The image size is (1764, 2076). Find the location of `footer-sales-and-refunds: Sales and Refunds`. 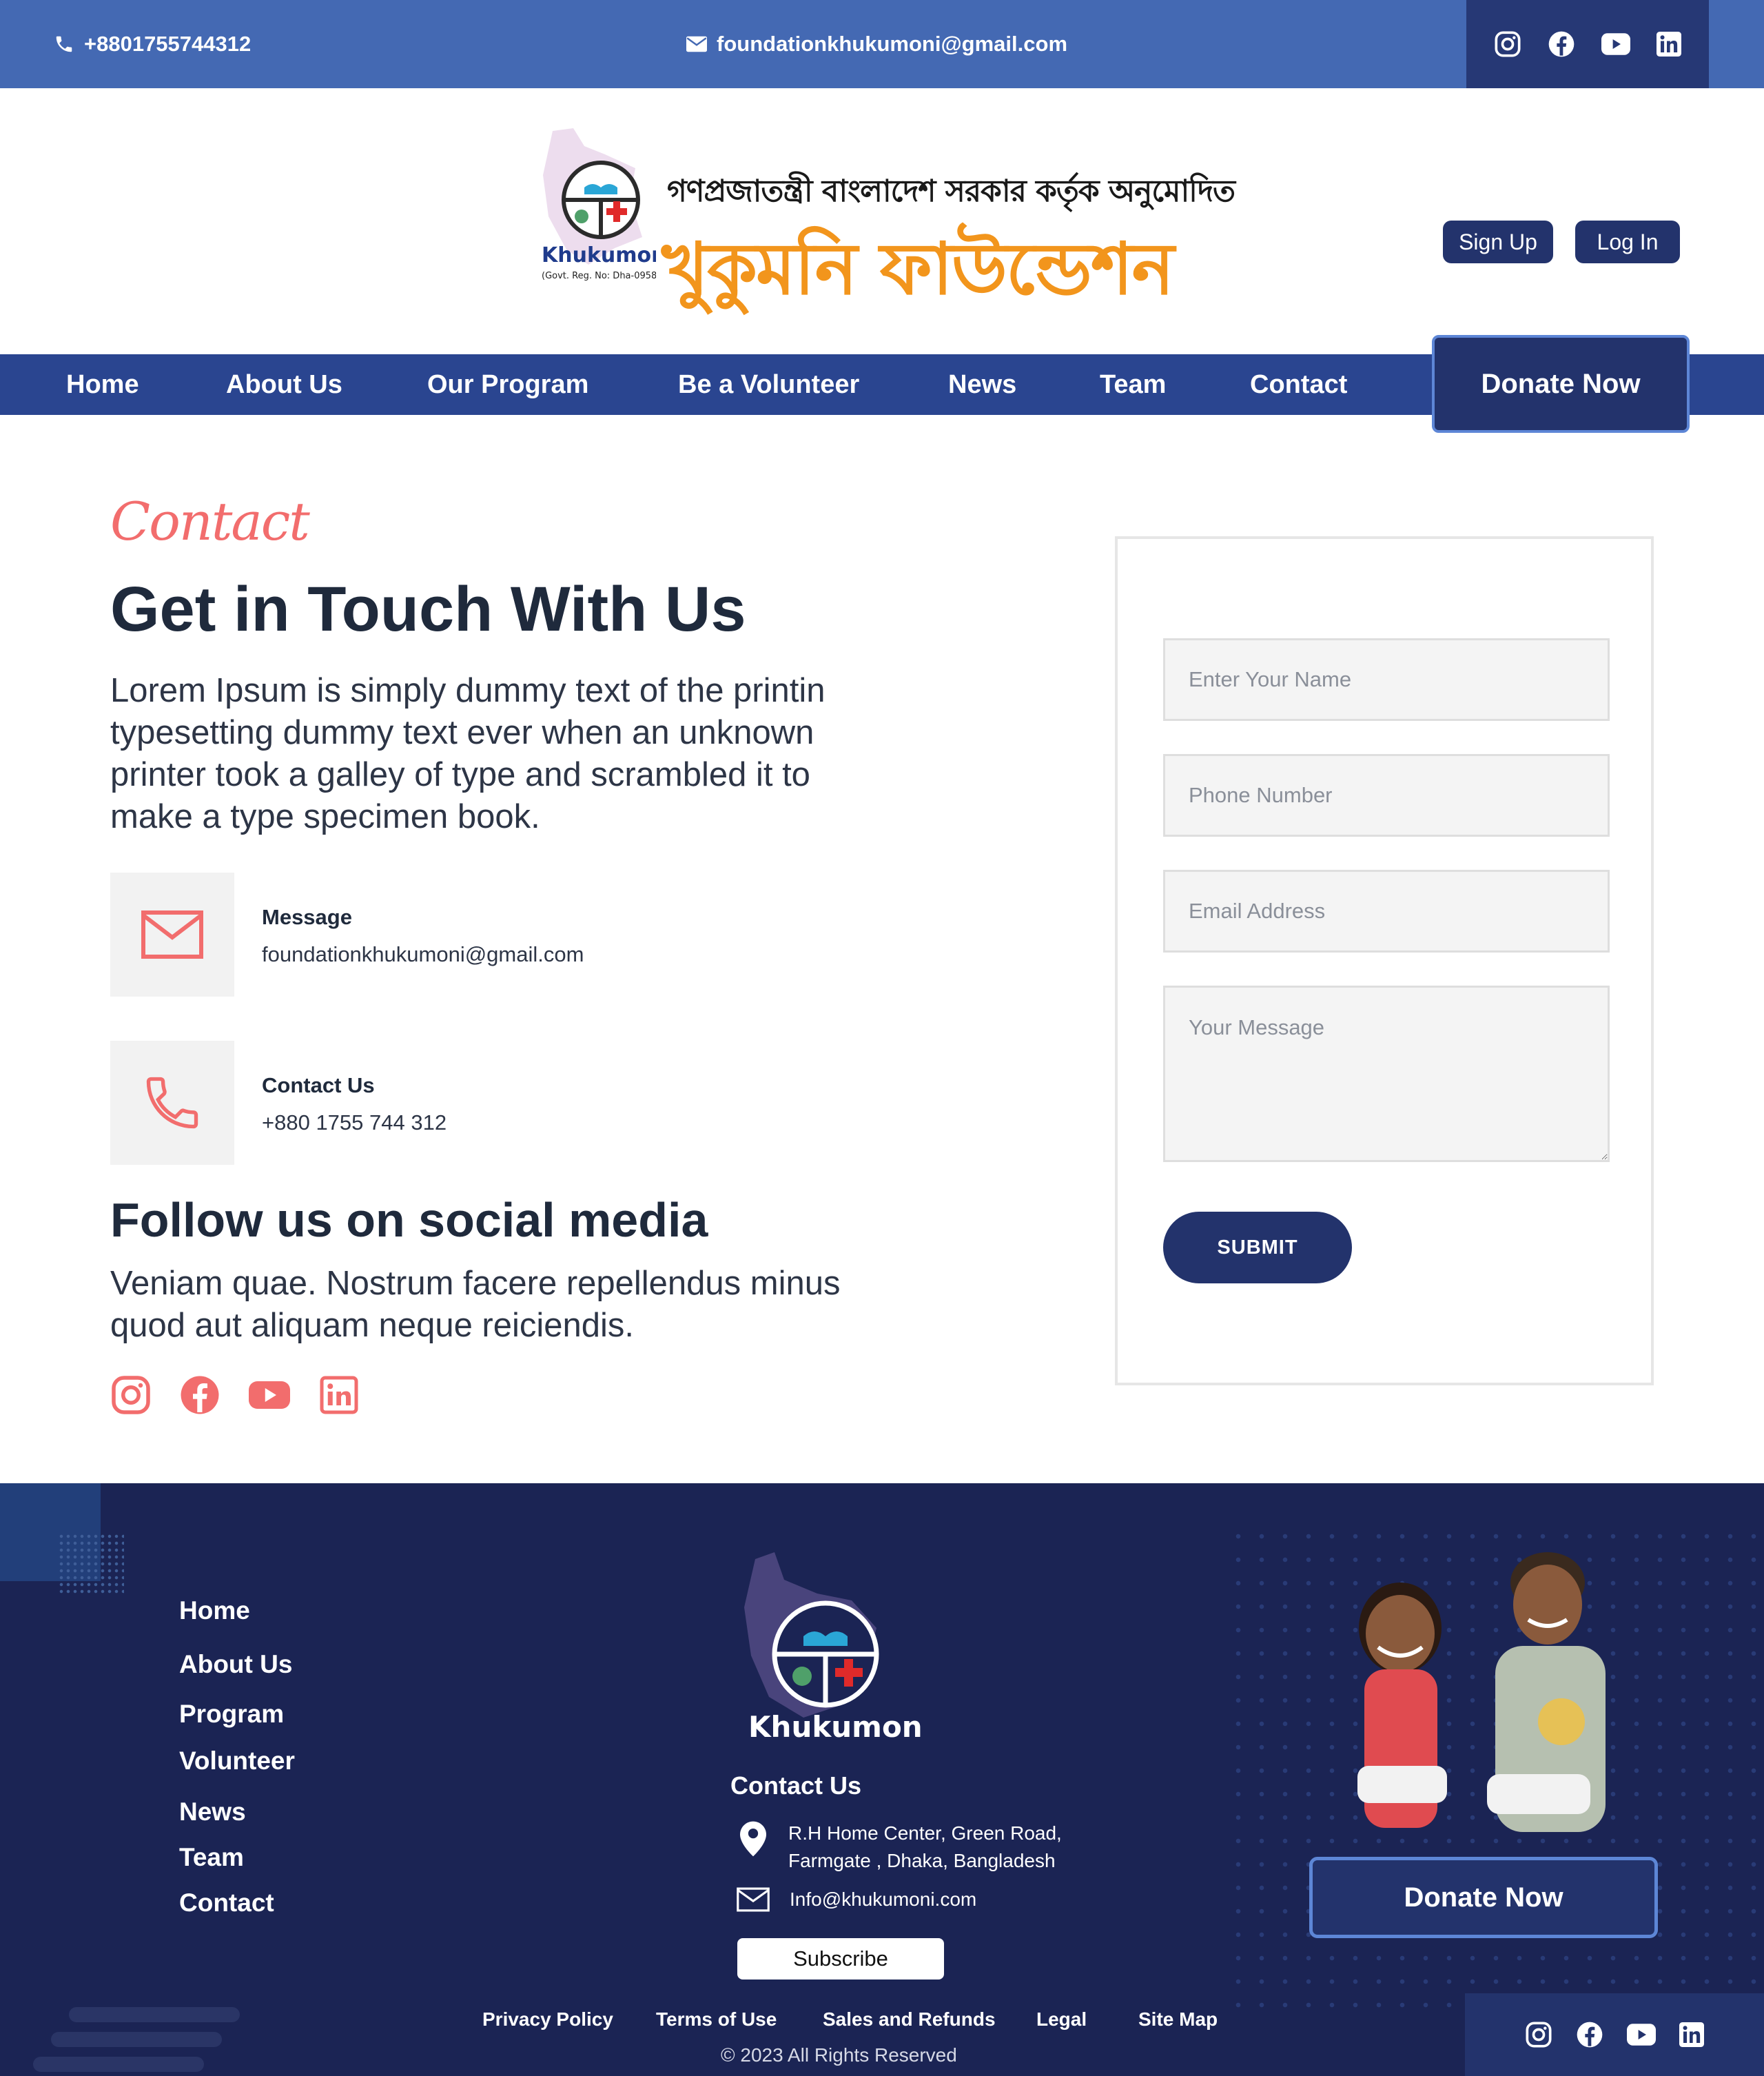

footer-sales-and-refunds: Sales and Refunds is located at coordinates (909, 2020).